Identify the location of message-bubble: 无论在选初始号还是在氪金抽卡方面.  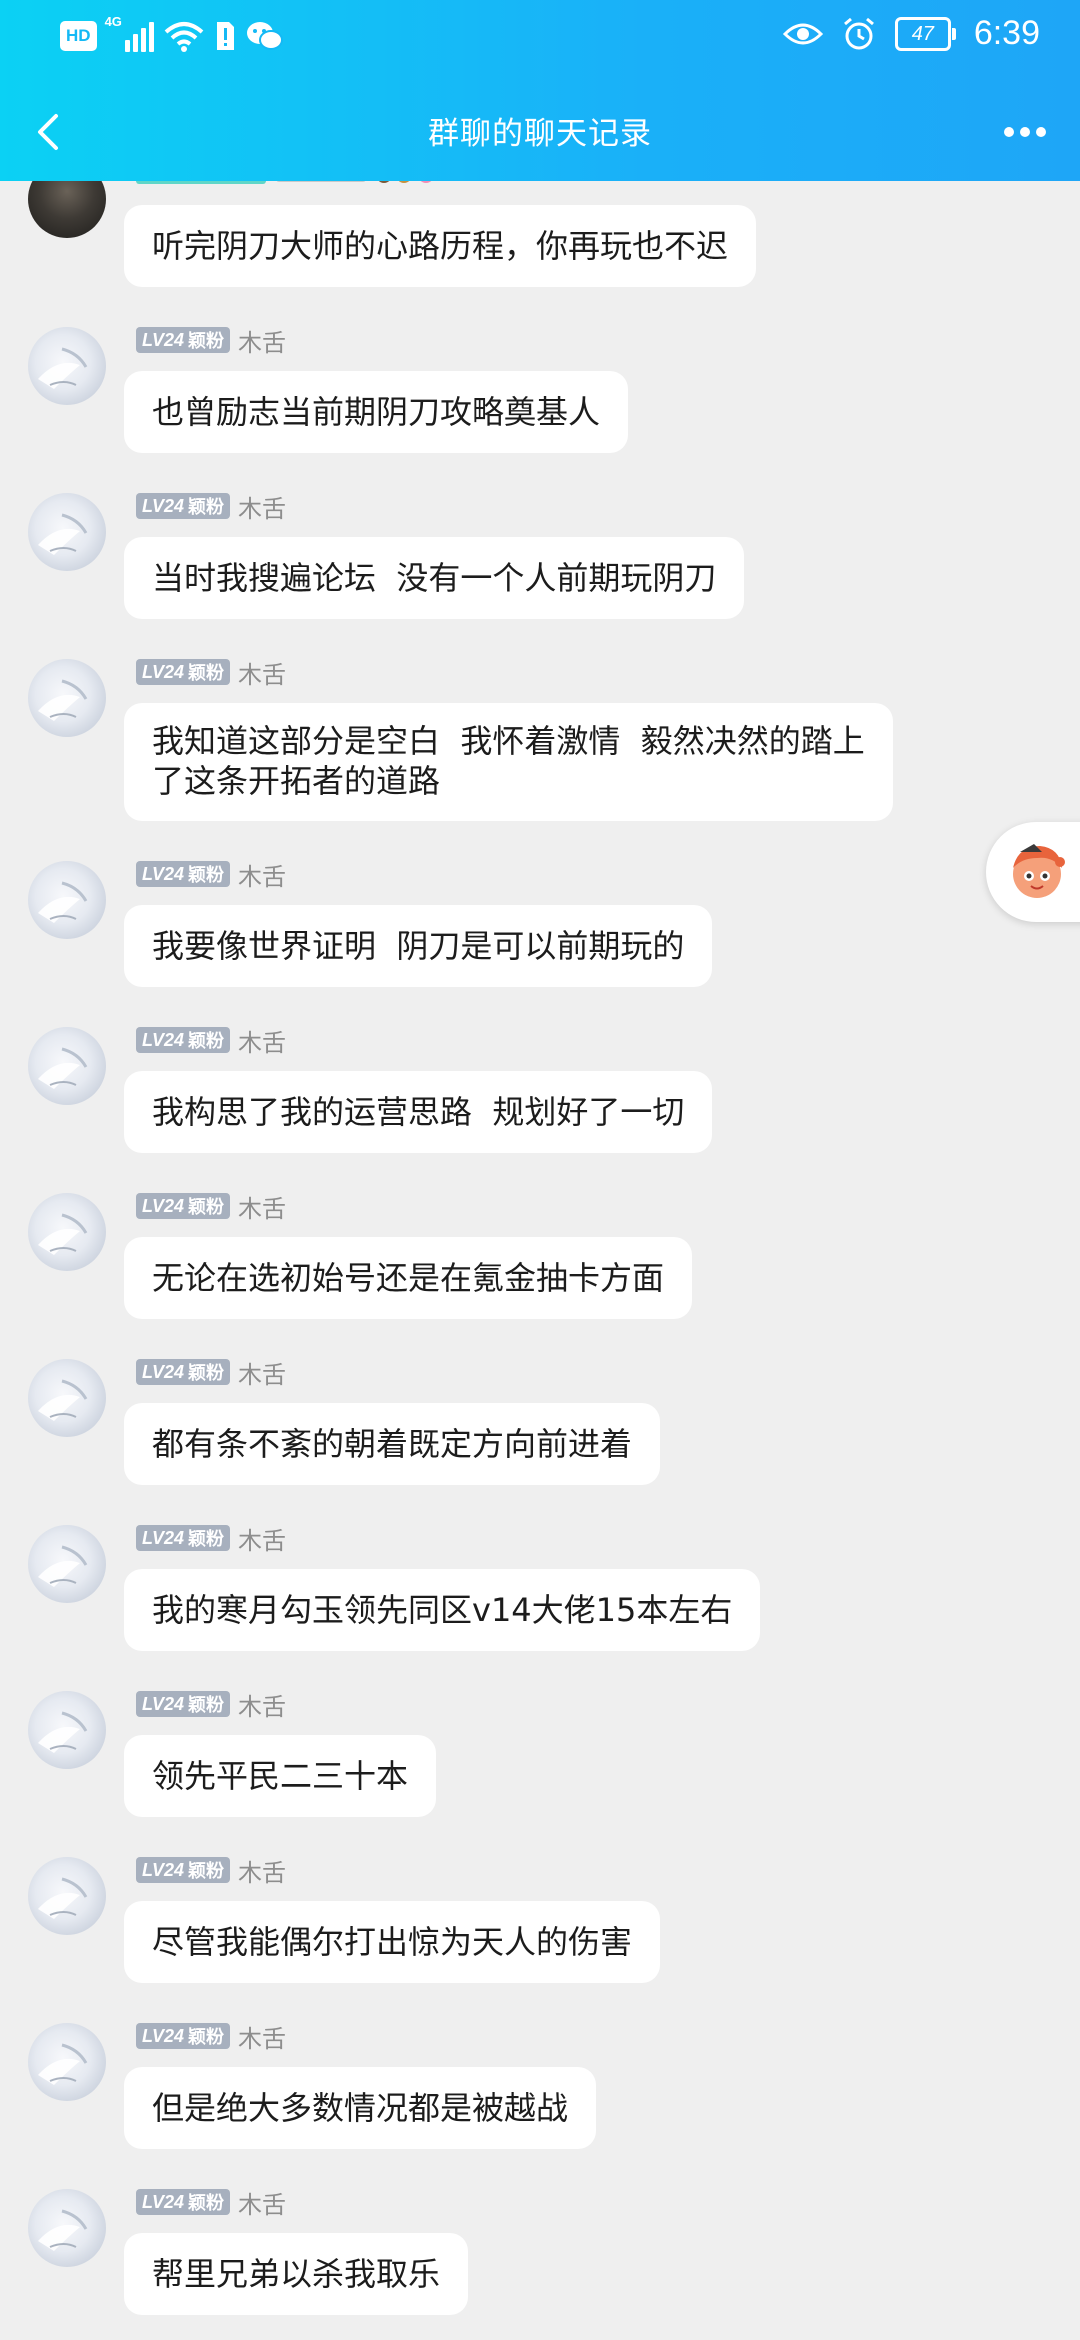
(408, 1278).